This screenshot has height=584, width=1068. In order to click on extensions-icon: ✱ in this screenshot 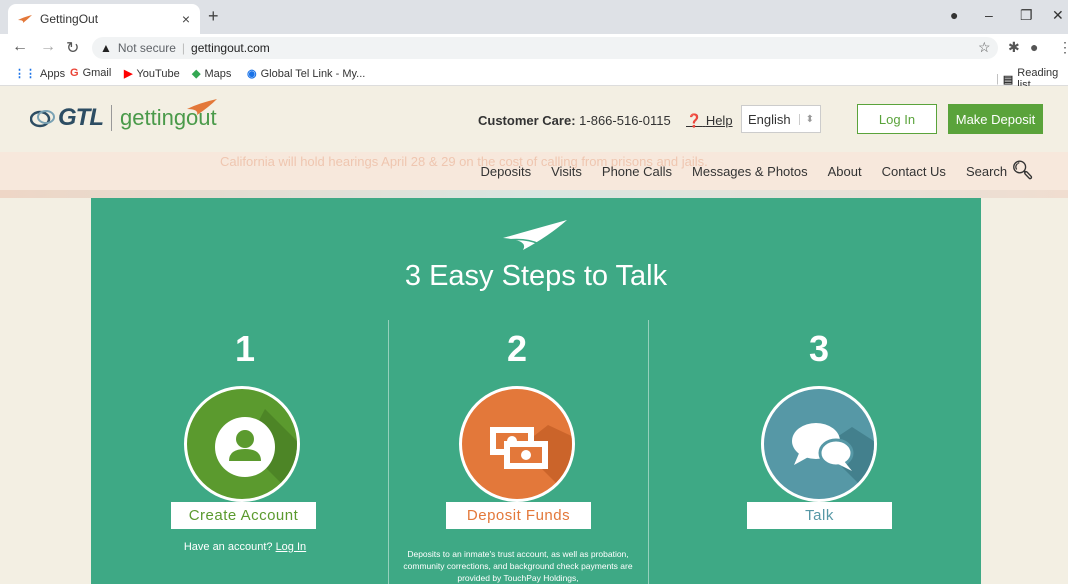, I will do `click(1014, 47)`.